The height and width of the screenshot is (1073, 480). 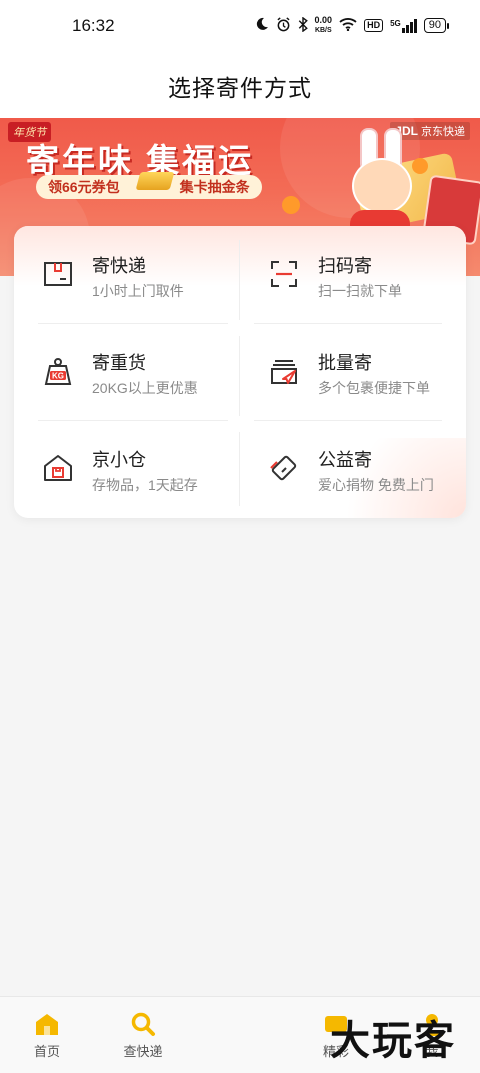 What do you see at coordinates (262, 25) in the screenshot?
I see `moon-icon` at bounding box center [262, 25].